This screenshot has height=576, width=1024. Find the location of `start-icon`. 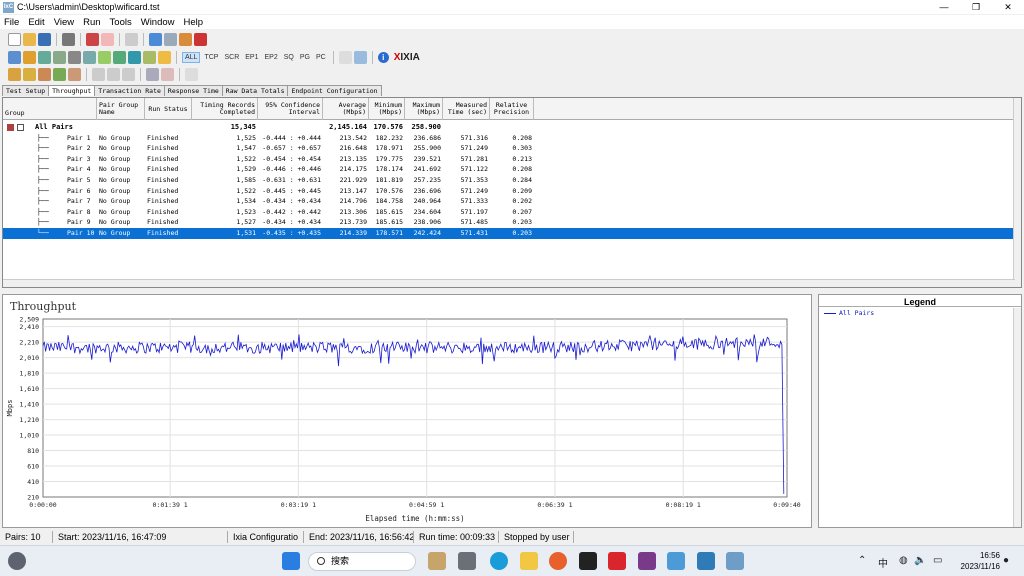

start-icon is located at coordinates (291, 561).